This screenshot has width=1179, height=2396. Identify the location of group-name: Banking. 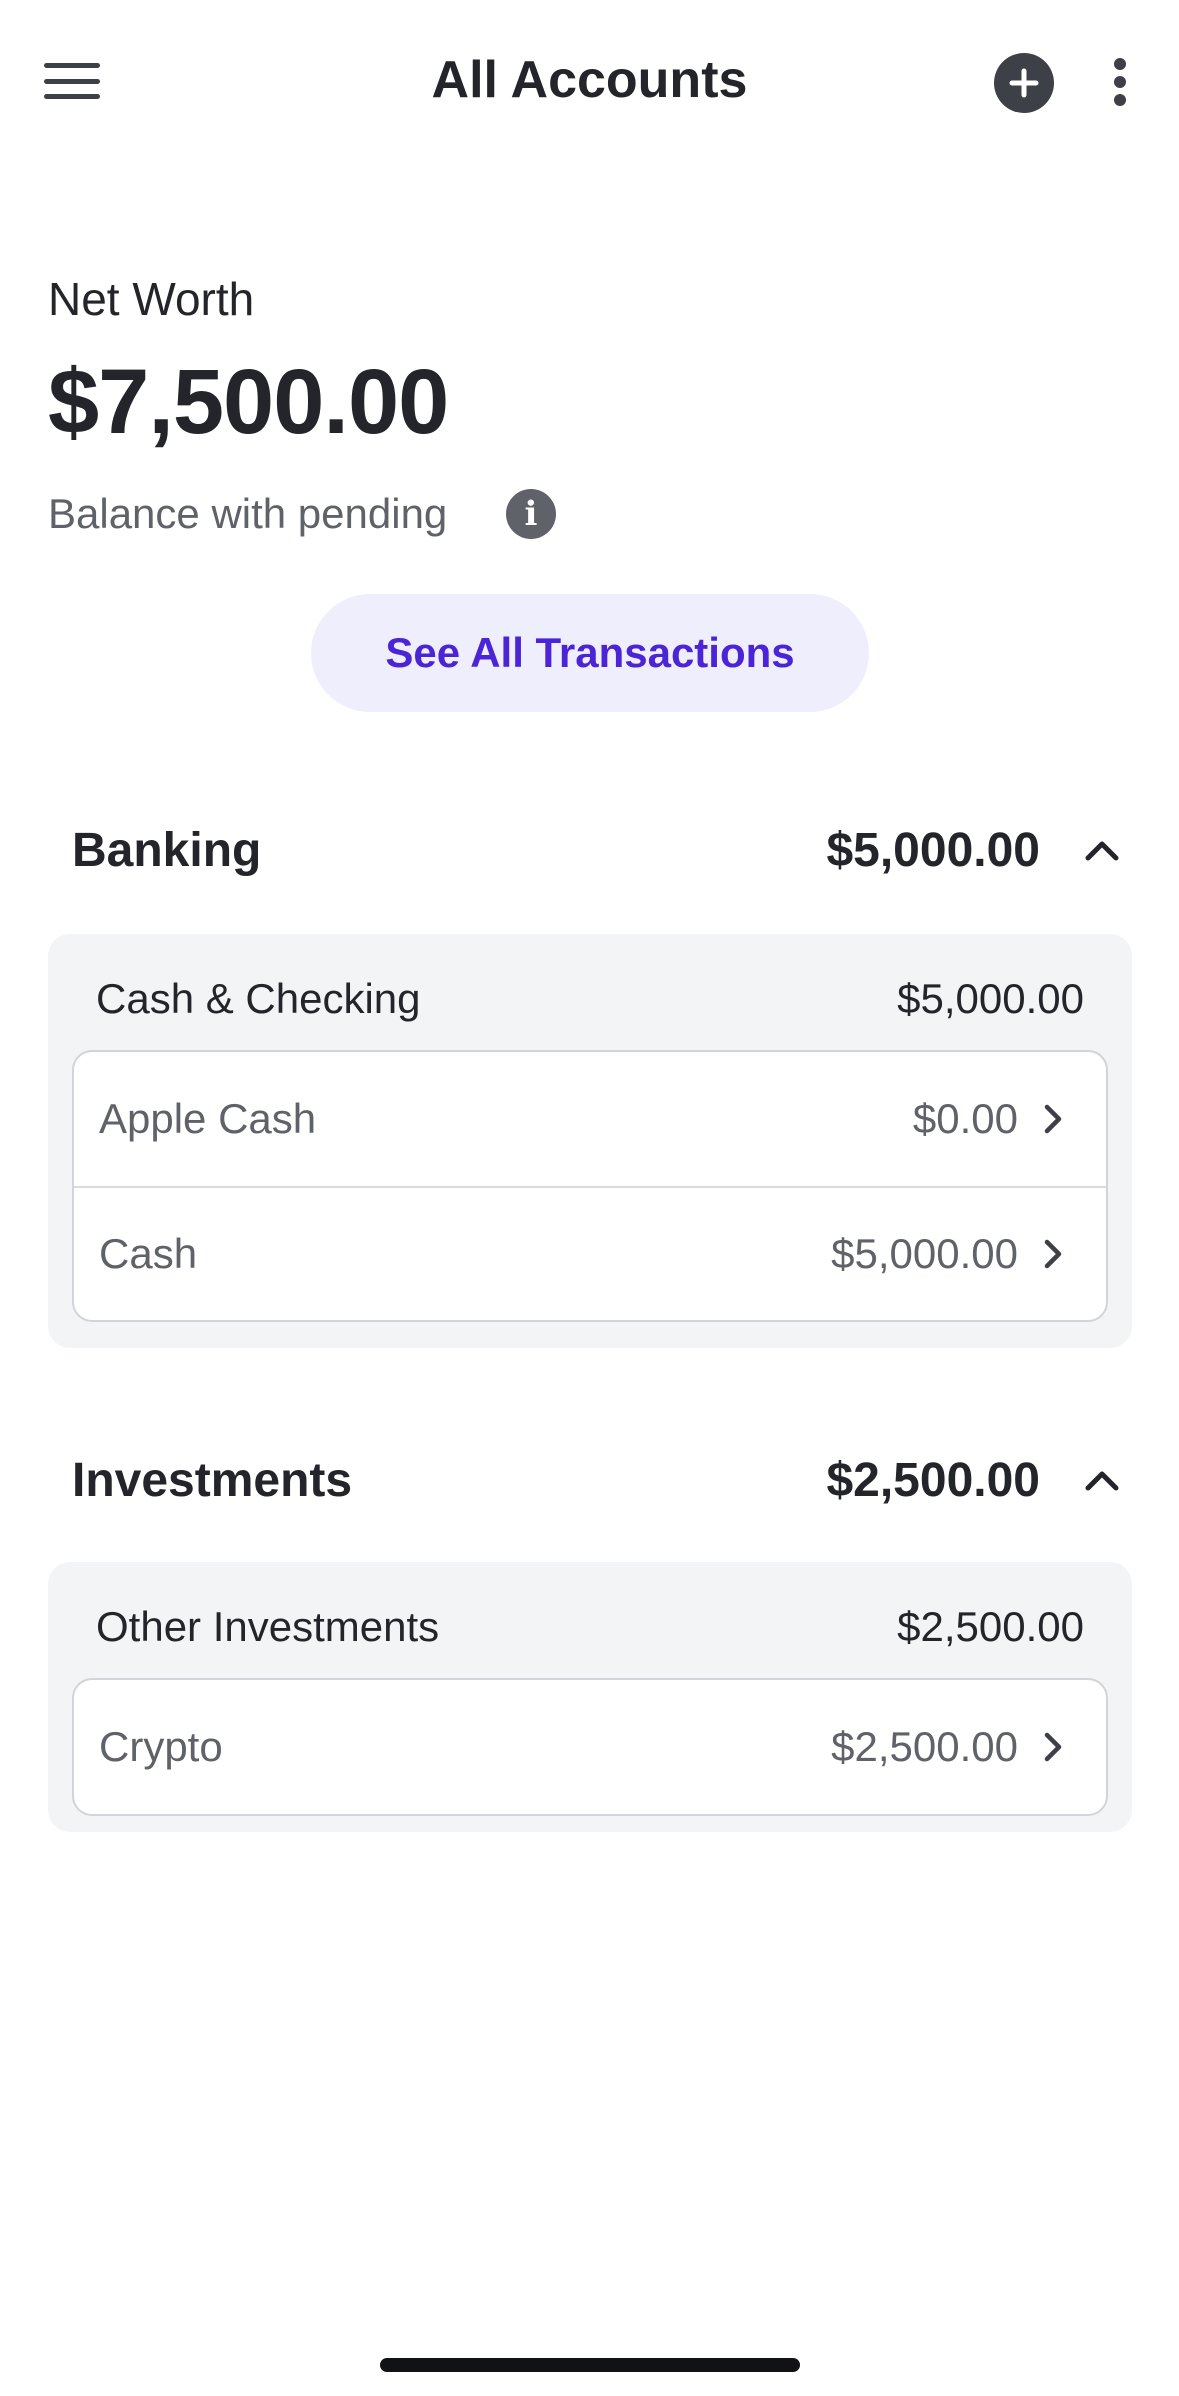
(167, 850).